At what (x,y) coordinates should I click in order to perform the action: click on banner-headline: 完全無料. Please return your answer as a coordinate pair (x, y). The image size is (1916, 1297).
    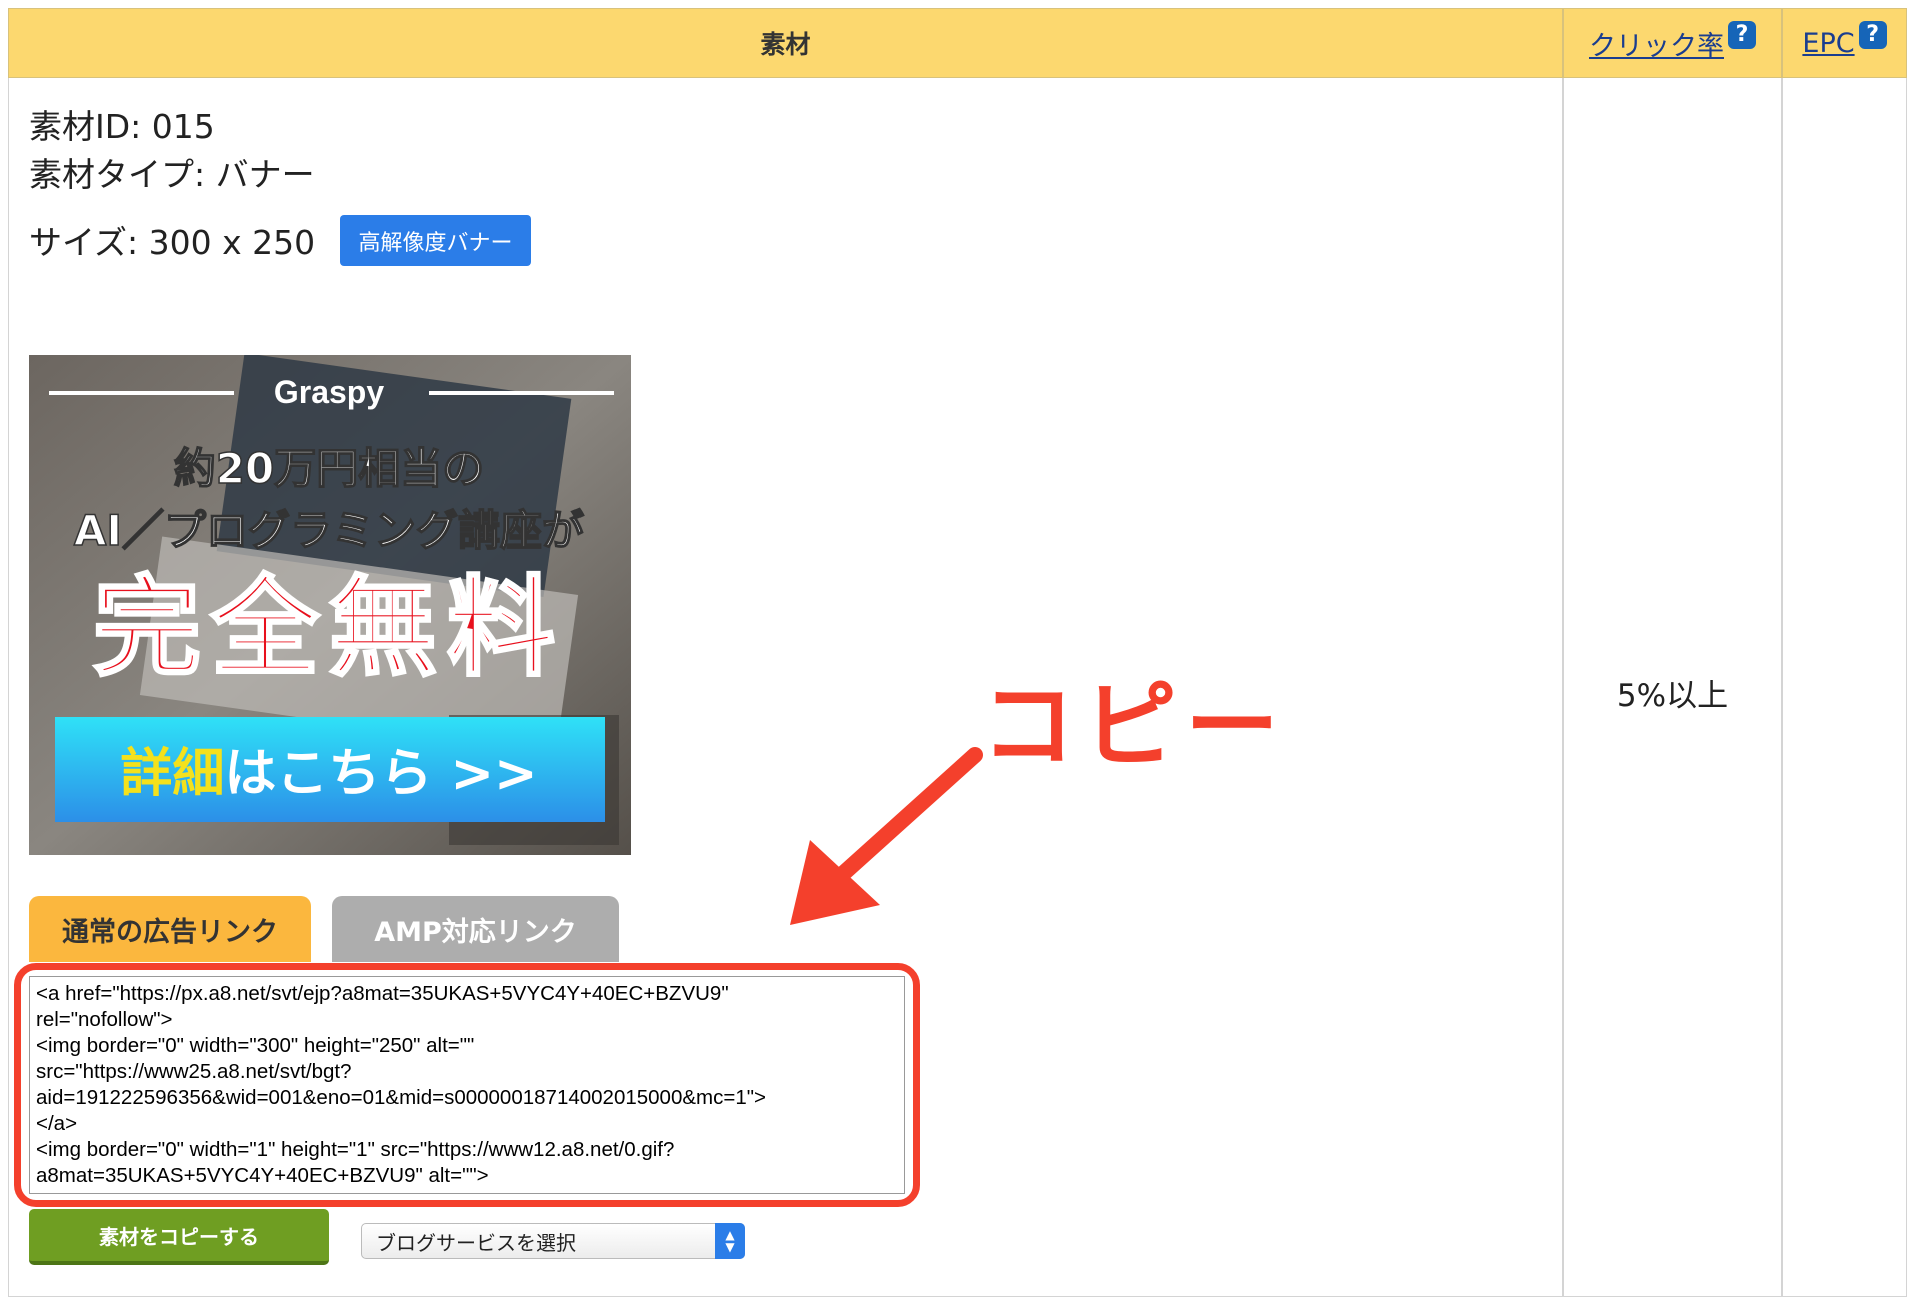
    Looking at the image, I should click on (329, 628).